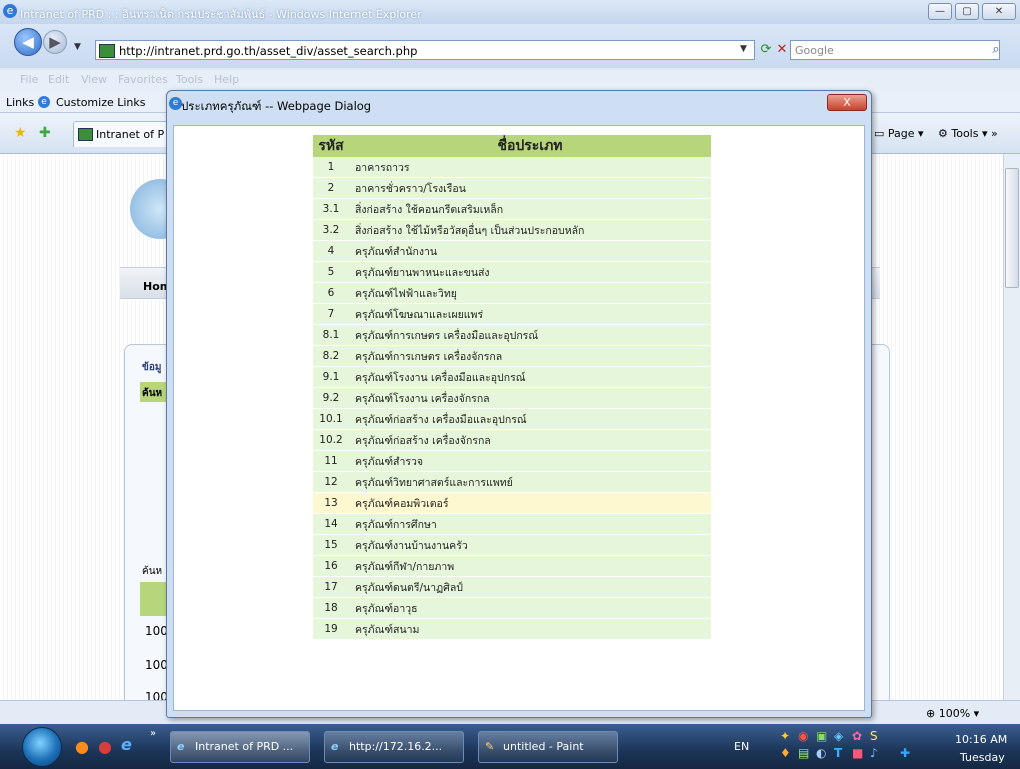  I want to click on add-favorites-icon: ✚, so click(45, 133).